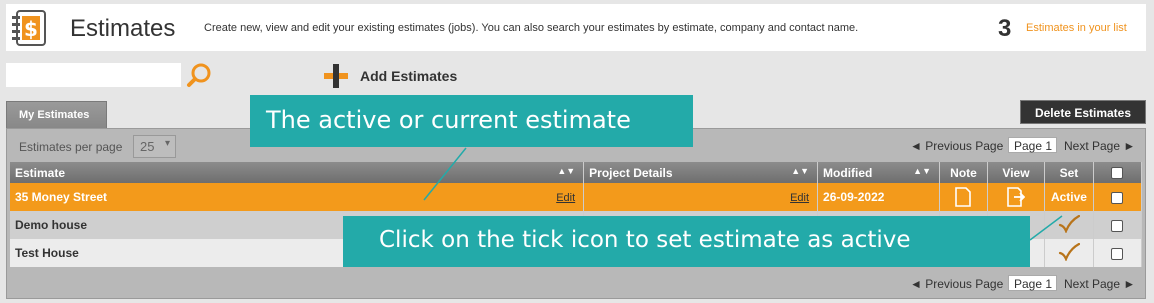  What do you see at coordinates (1005, 28) in the screenshot?
I see `estimate-count: 3` at bounding box center [1005, 28].